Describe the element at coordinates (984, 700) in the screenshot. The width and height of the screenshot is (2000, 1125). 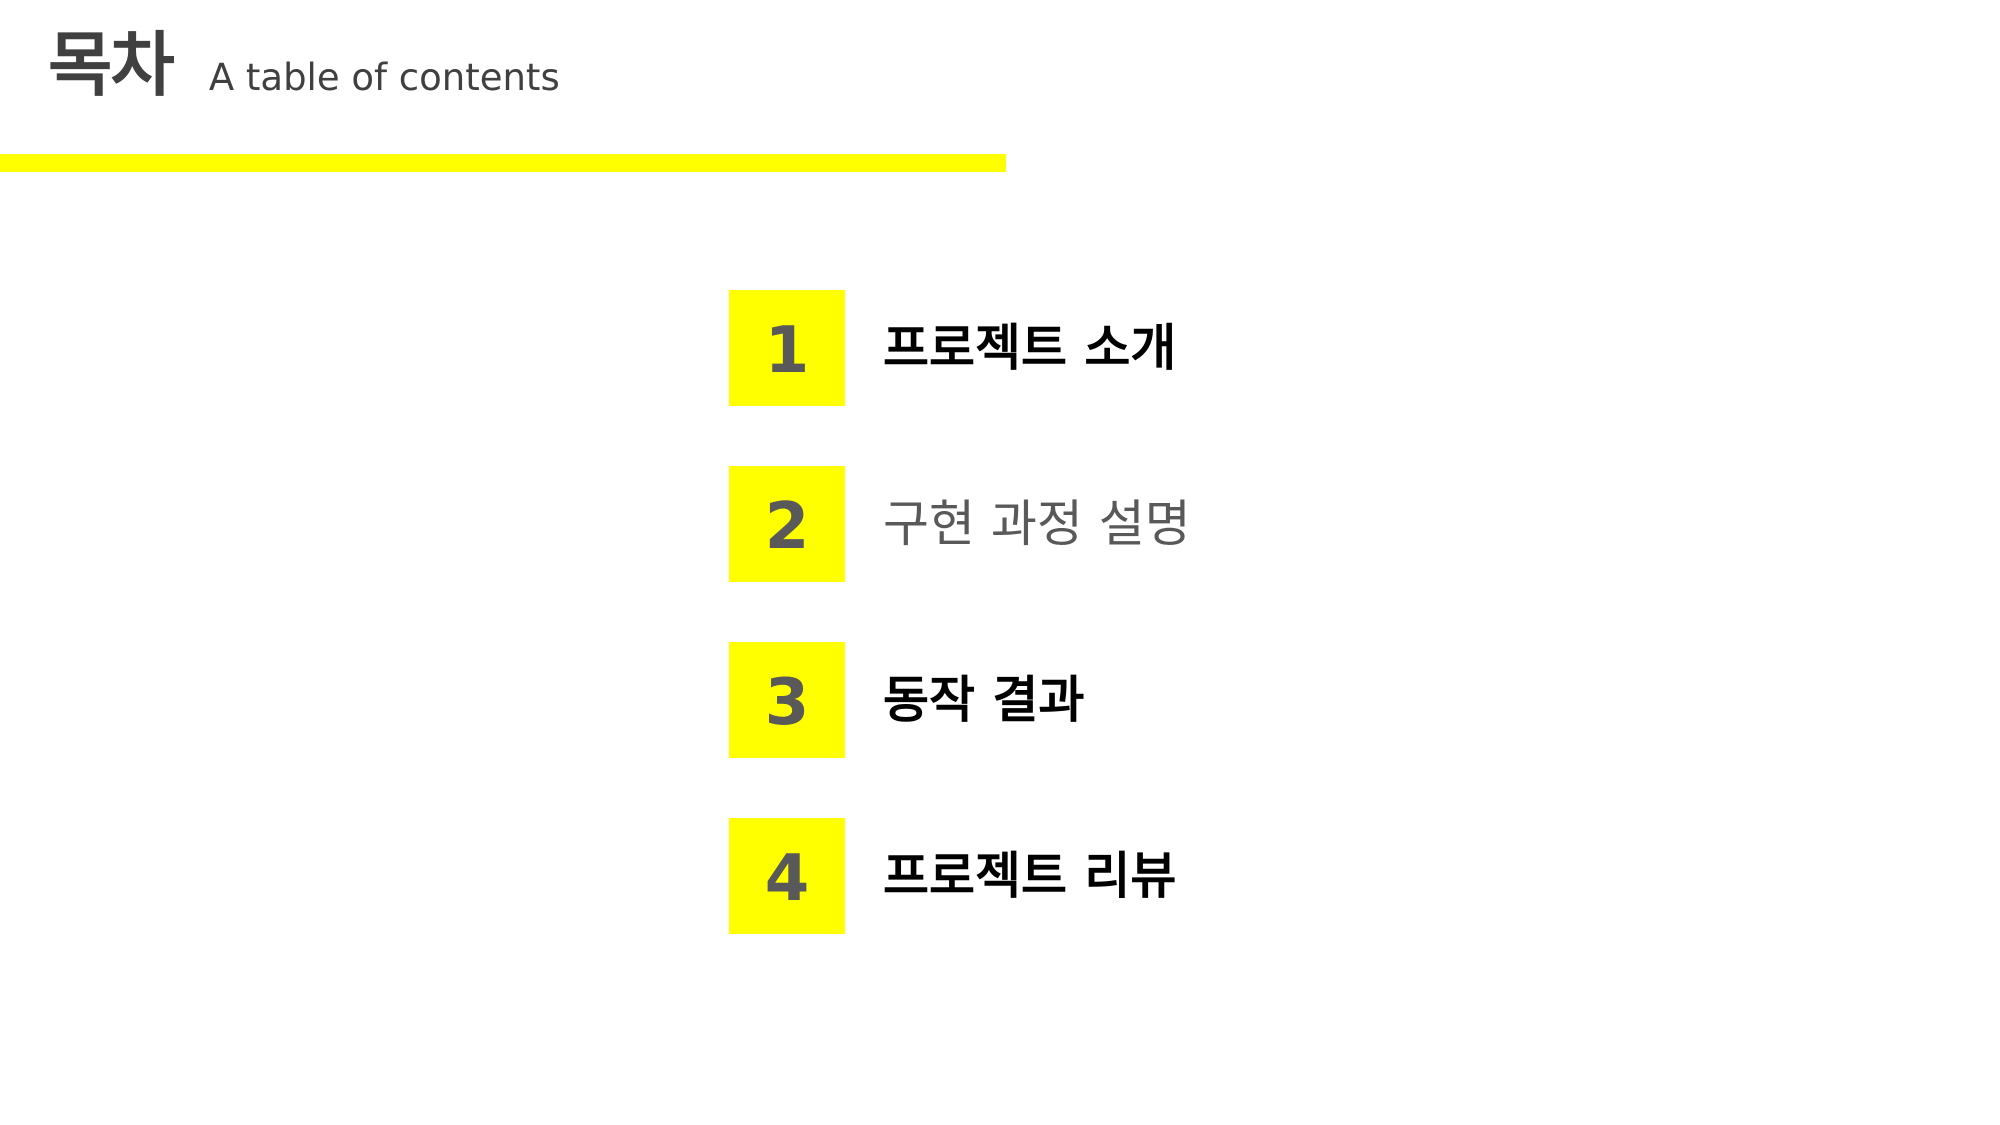
I see `toc-item-label: 동작 결과` at that location.